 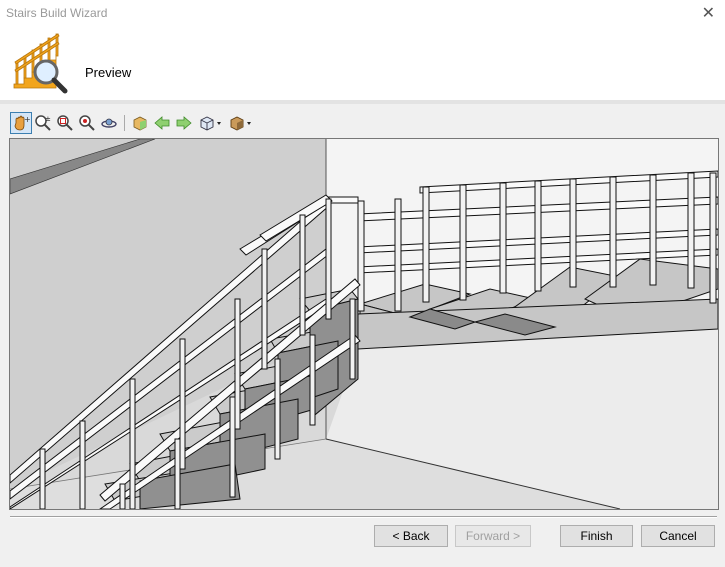 What do you see at coordinates (596, 536) in the screenshot?
I see `finish-button: Finish` at bounding box center [596, 536].